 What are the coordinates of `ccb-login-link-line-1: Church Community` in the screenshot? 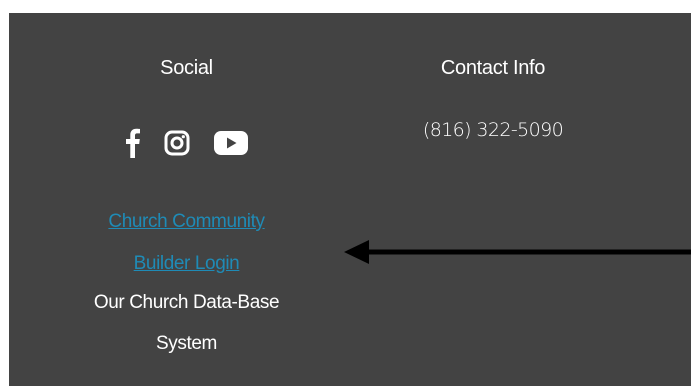 It's located at (186, 222).